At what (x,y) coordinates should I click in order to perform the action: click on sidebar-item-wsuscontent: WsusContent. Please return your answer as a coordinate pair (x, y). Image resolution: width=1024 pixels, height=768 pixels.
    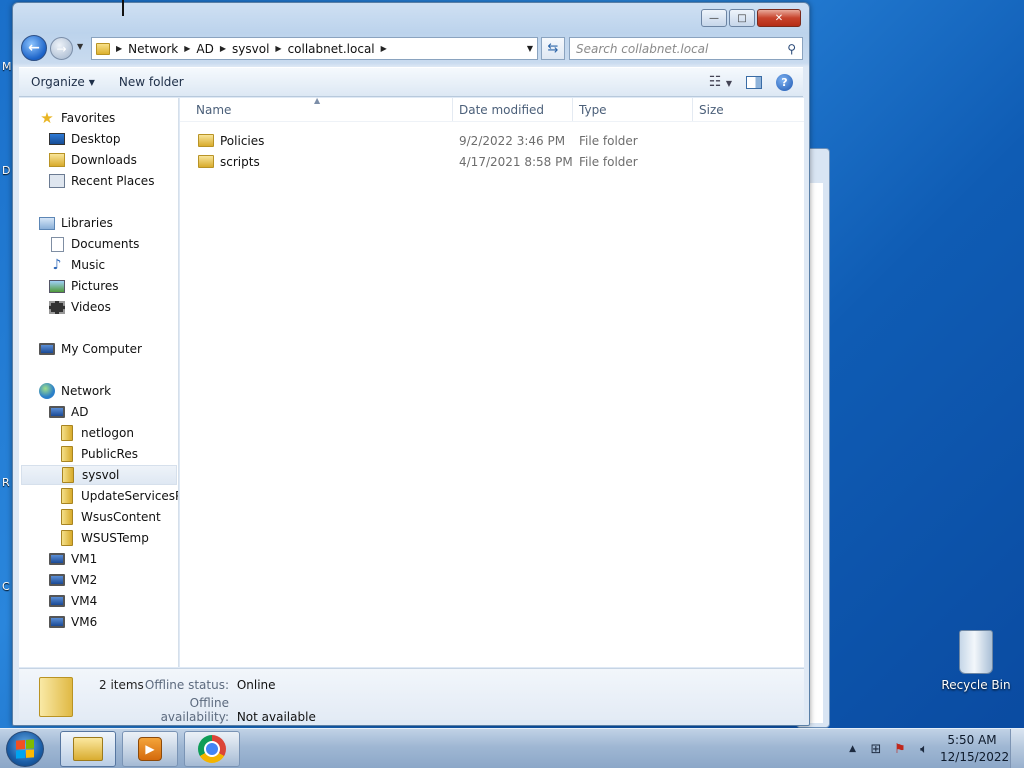
    Looking at the image, I should click on (110, 517).